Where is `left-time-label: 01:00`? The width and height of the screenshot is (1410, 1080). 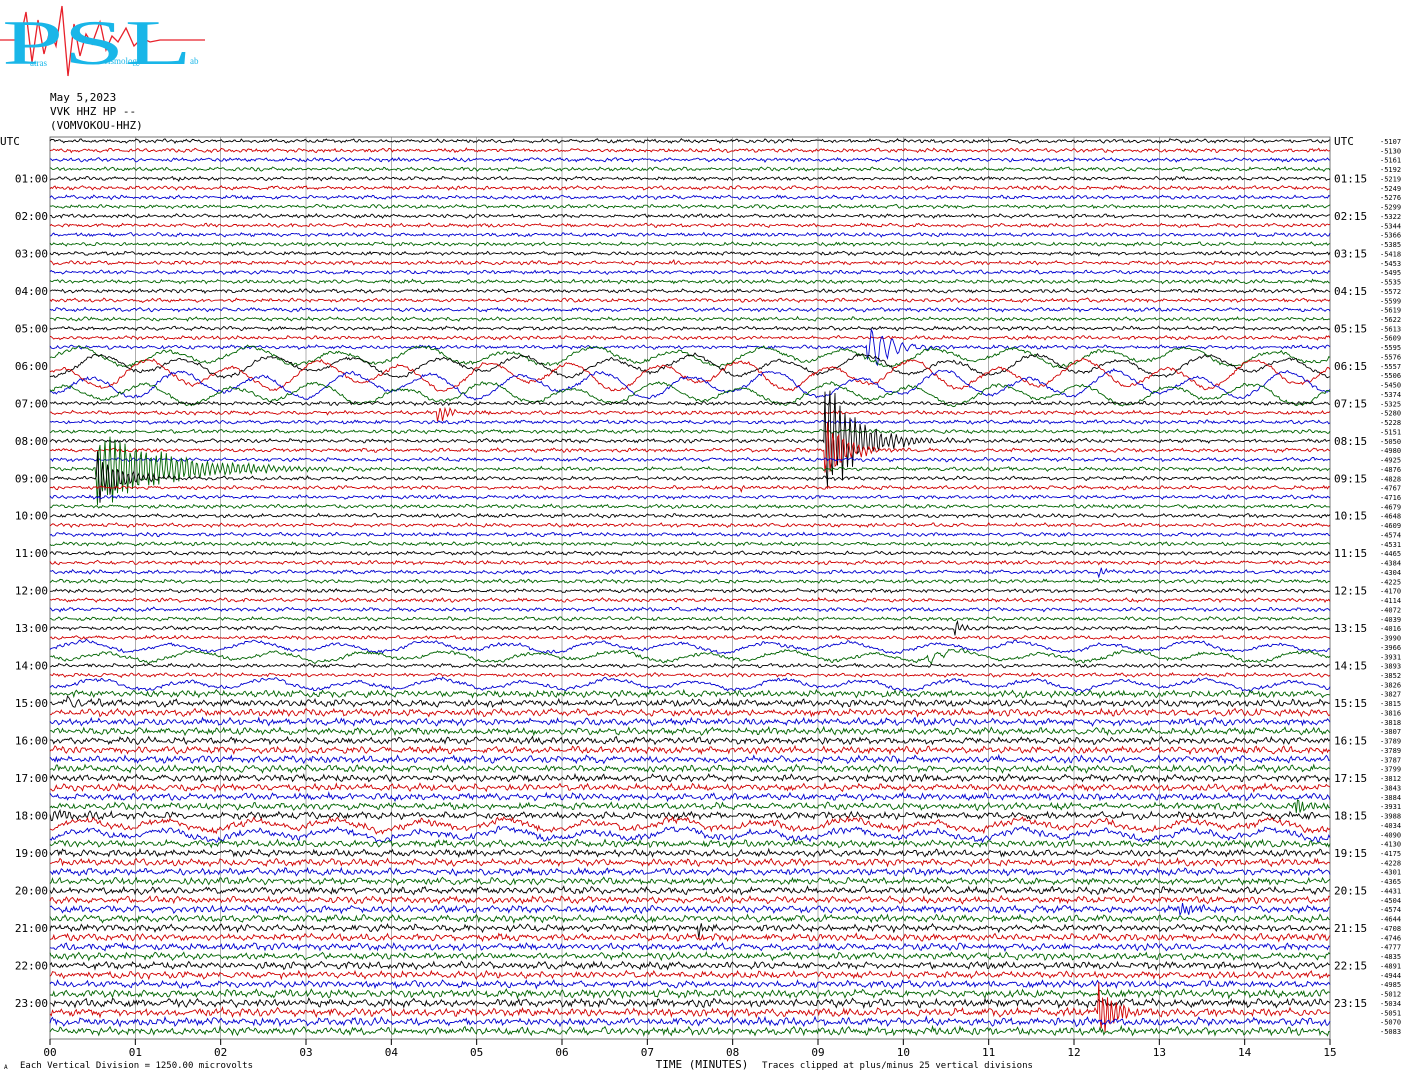
left-time-label: 01:00 is located at coordinates (31, 178).